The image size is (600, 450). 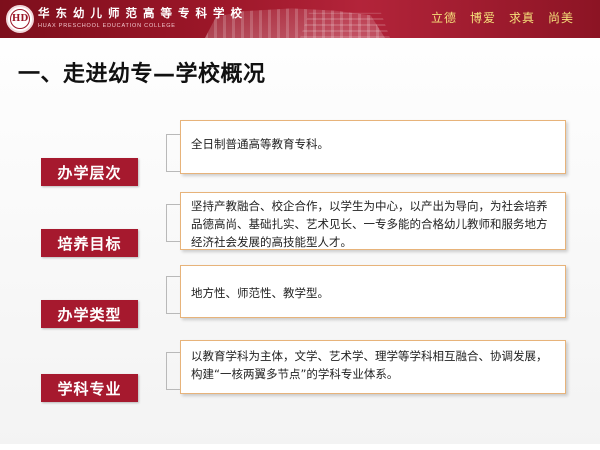 I want to click on section-label: 培养目标, so click(x=89, y=243).